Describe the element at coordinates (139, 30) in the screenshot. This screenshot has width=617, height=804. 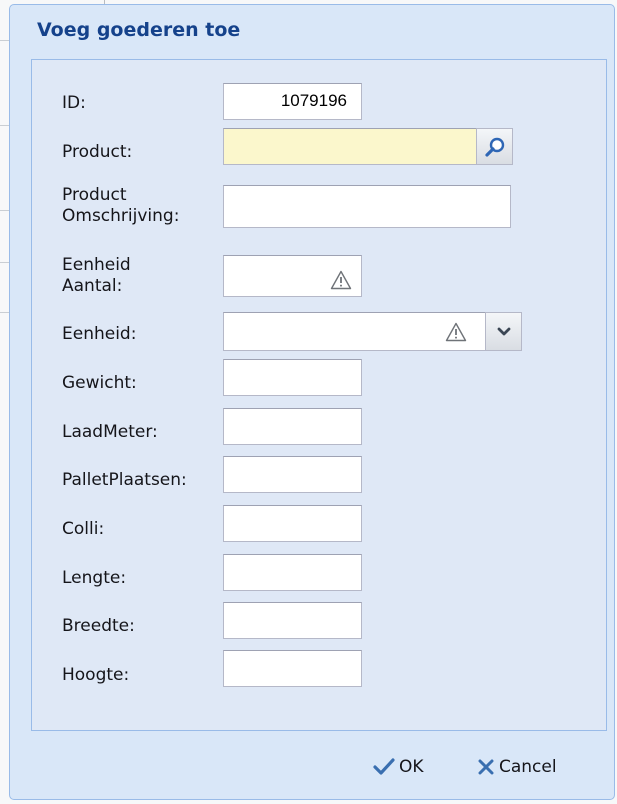
I see `dialog-title: Voeg goederen toe` at that location.